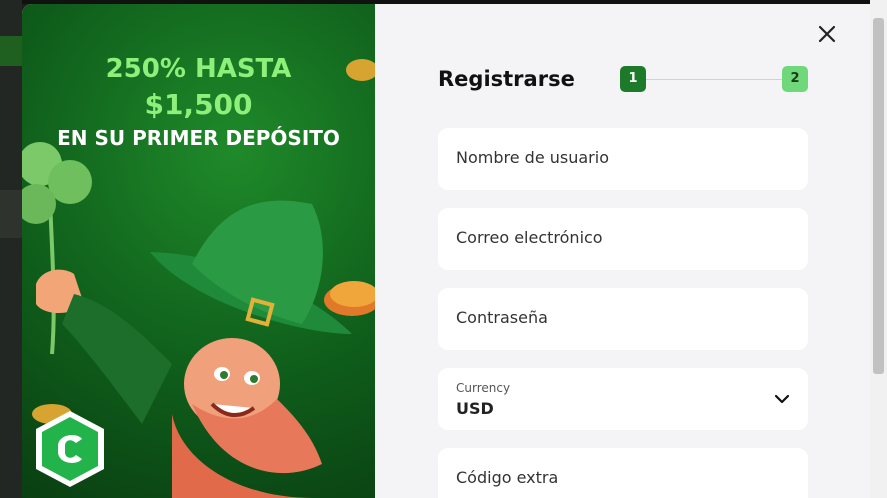 The height and width of the screenshot is (498, 887). I want to click on step-1-badge: 1, so click(633, 79).